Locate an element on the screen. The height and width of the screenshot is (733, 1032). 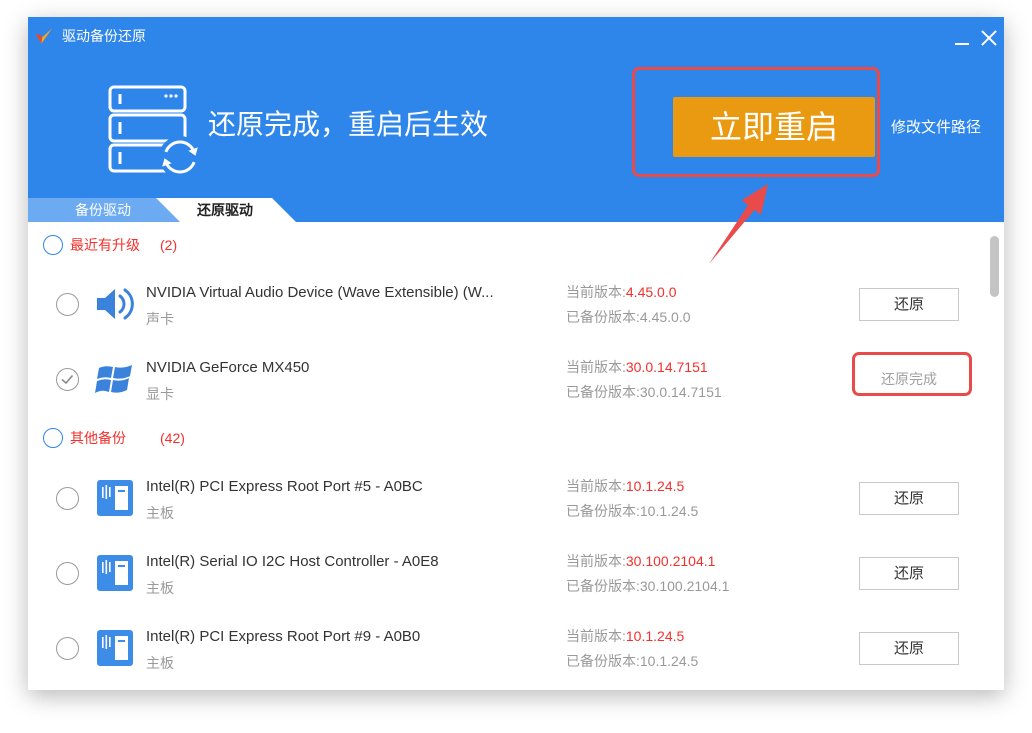
restore-status-text: 还原完成，重启后生效 is located at coordinates (348, 124).